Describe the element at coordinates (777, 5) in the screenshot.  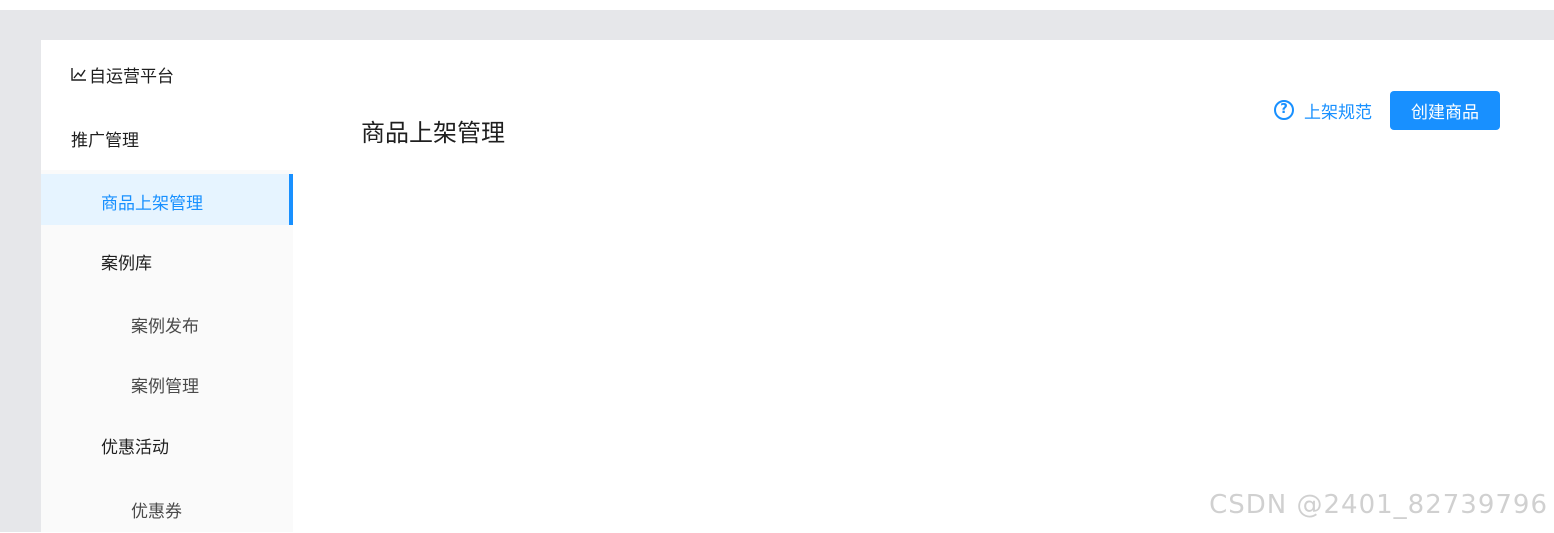
I see `top-band` at that location.